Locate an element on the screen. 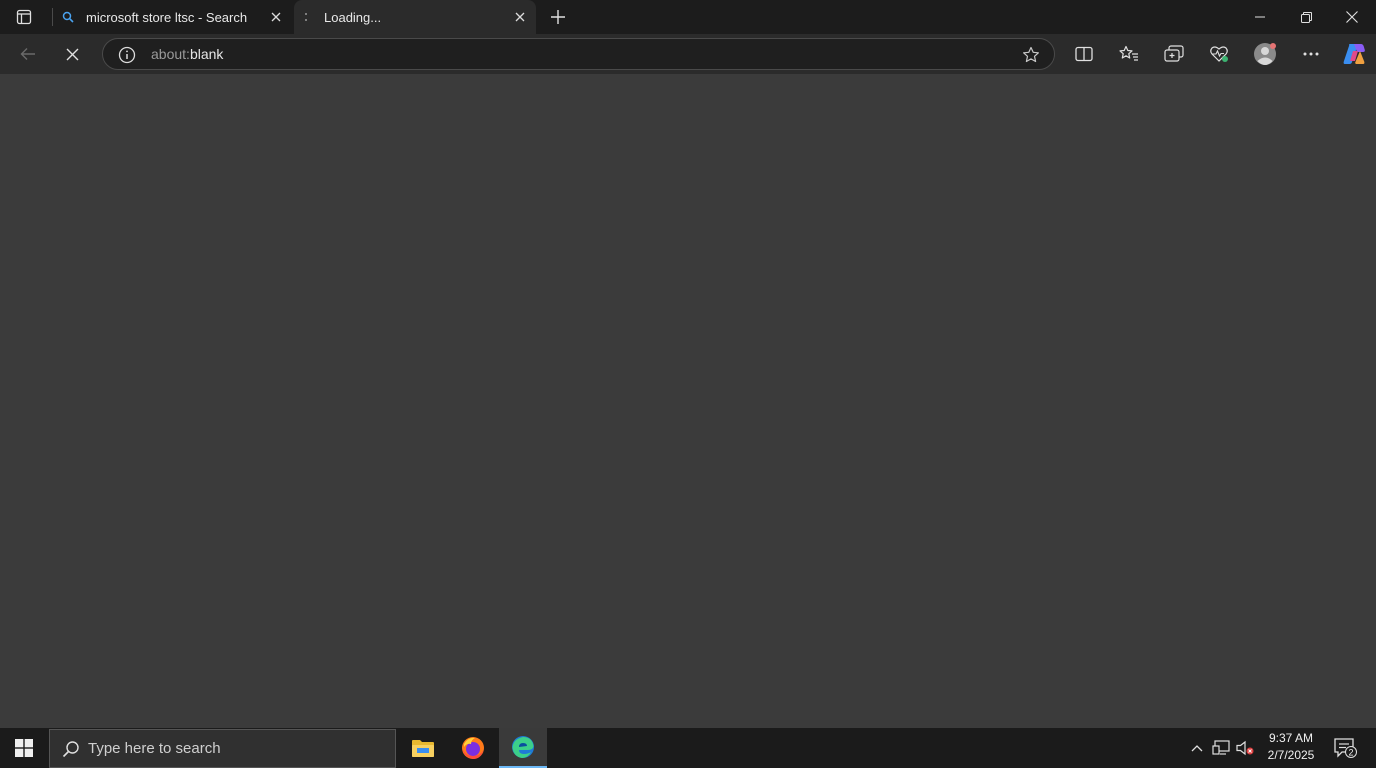  close-window-button is located at coordinates (1352, 17).